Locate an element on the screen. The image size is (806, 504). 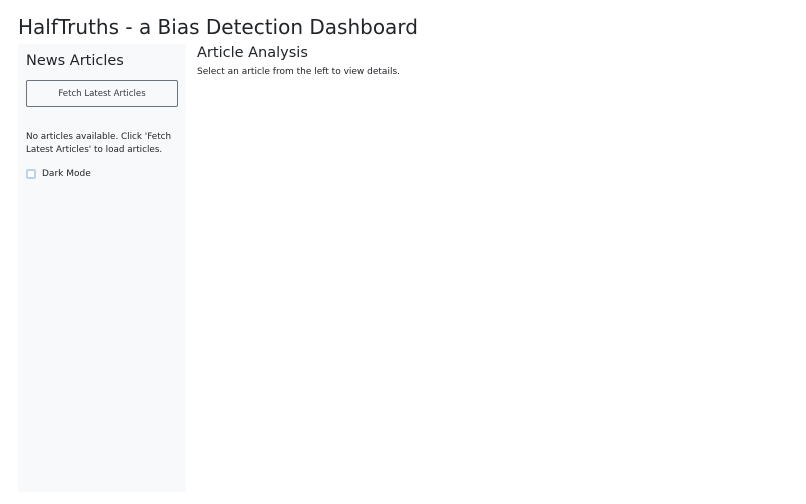
dark-mode-label: Dark Mode is located at coordinates (66, 174).